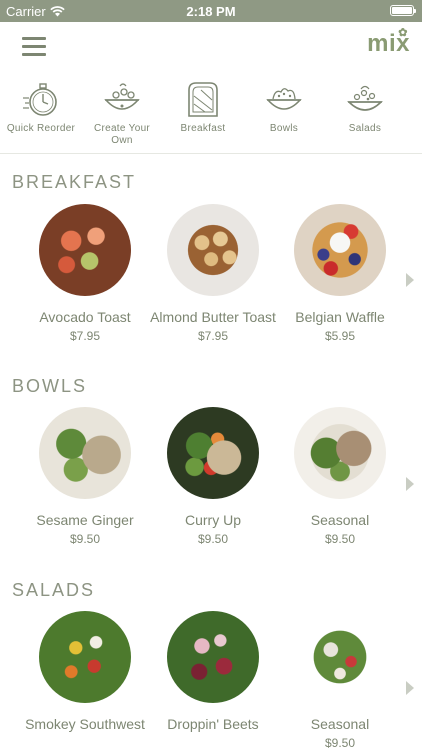 The image size is (422, 750). Describe the element at coordinates (211, 47) in the screenshot. I see `app-header: mix ✿` at that location.